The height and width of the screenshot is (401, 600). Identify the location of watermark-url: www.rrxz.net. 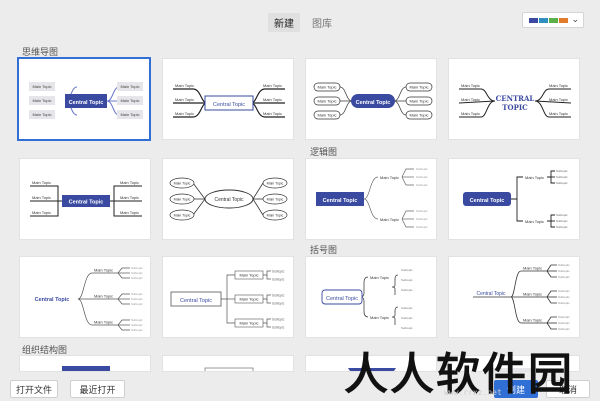
(473, 392).